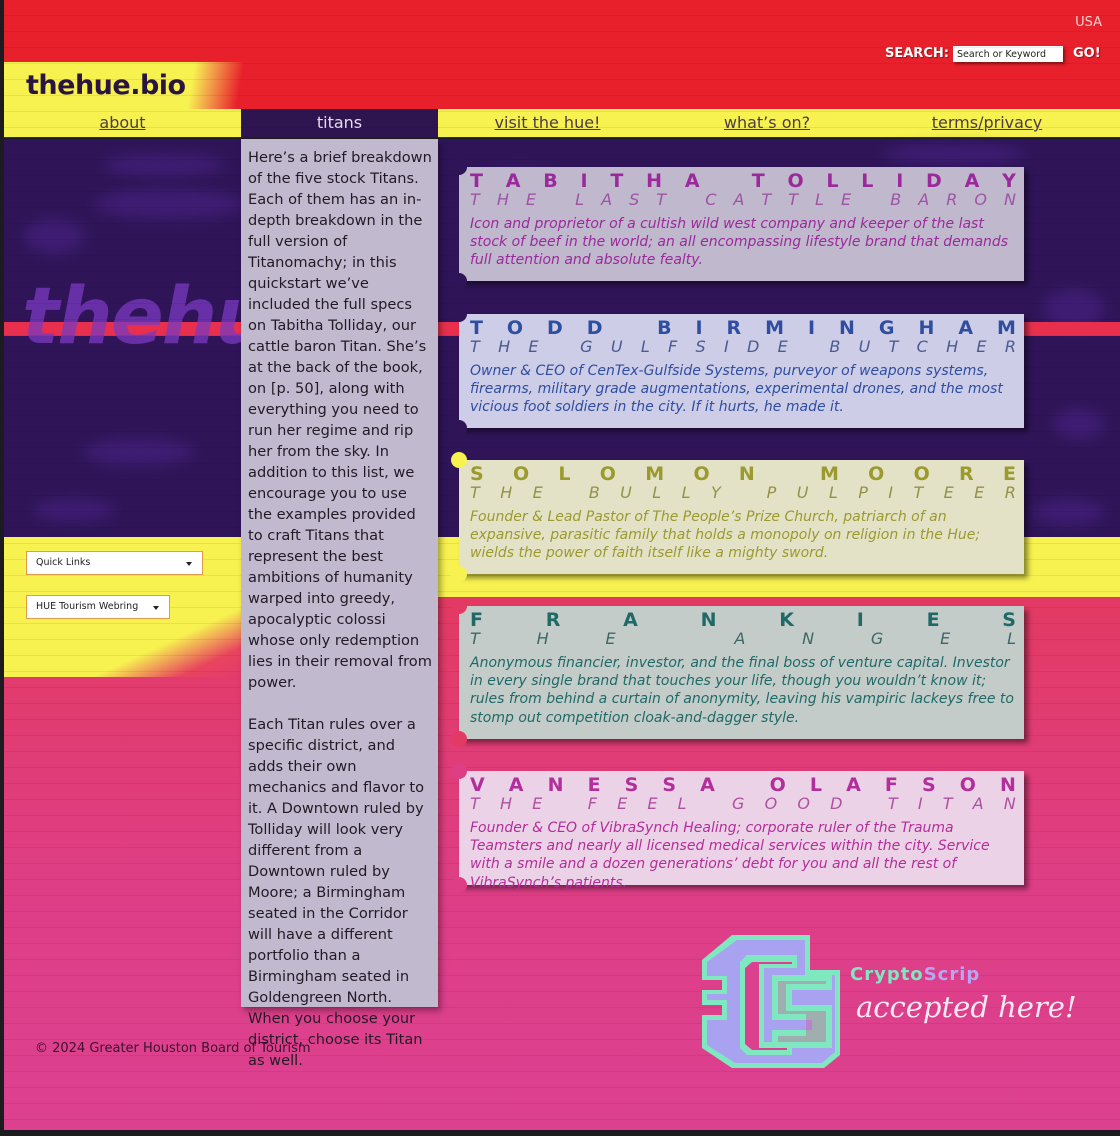 This screenshot has width=1120, height=1136. Describe the element at coordinates (743, 474) in the screenshot. I see `titan-name: SOLOMON MOORE` at that location.